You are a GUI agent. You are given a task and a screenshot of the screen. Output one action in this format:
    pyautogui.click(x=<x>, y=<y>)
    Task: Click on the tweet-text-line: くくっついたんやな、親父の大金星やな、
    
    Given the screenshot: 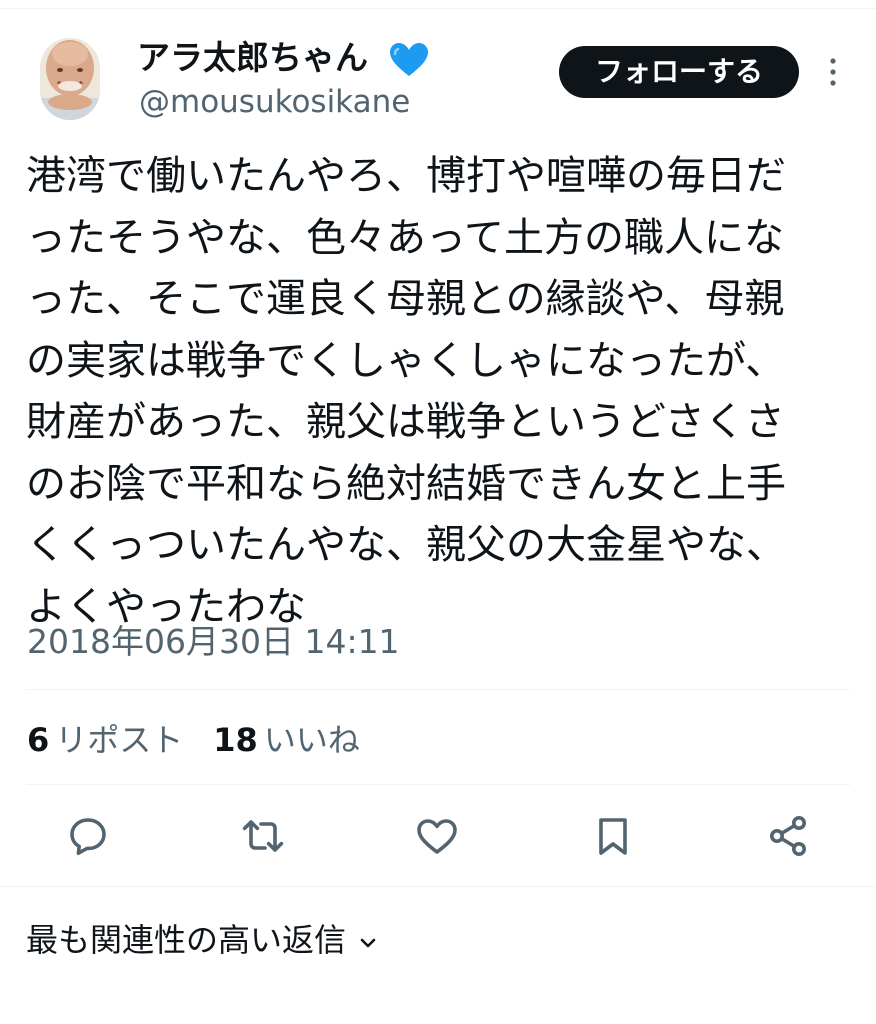 What is the action you would take?
    pyautogui.click(x=406, y=545)
    